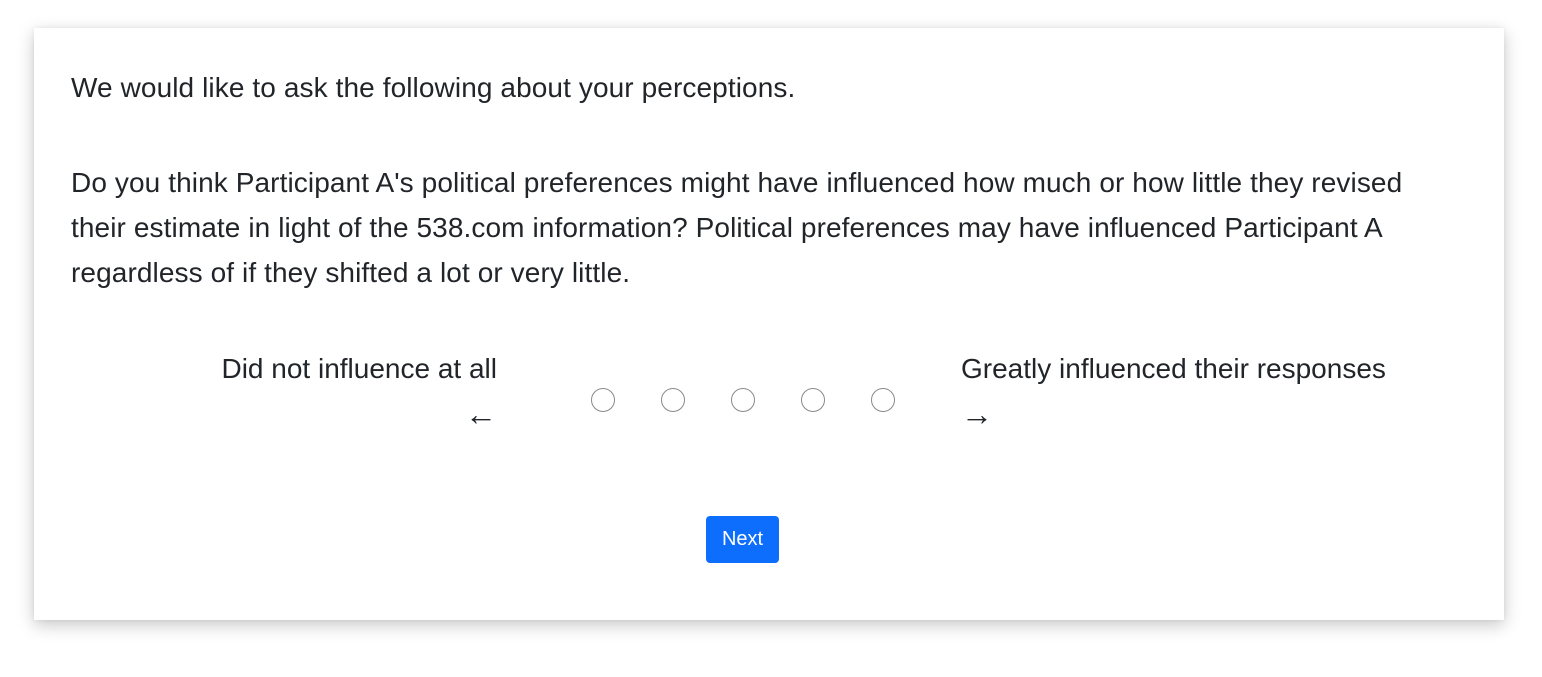 The image size is (1542, 677). What do you see at coordinates (977, 414) in the screenshot?
I see `right-arrow-icon: →` at bounding box center [977, 414].